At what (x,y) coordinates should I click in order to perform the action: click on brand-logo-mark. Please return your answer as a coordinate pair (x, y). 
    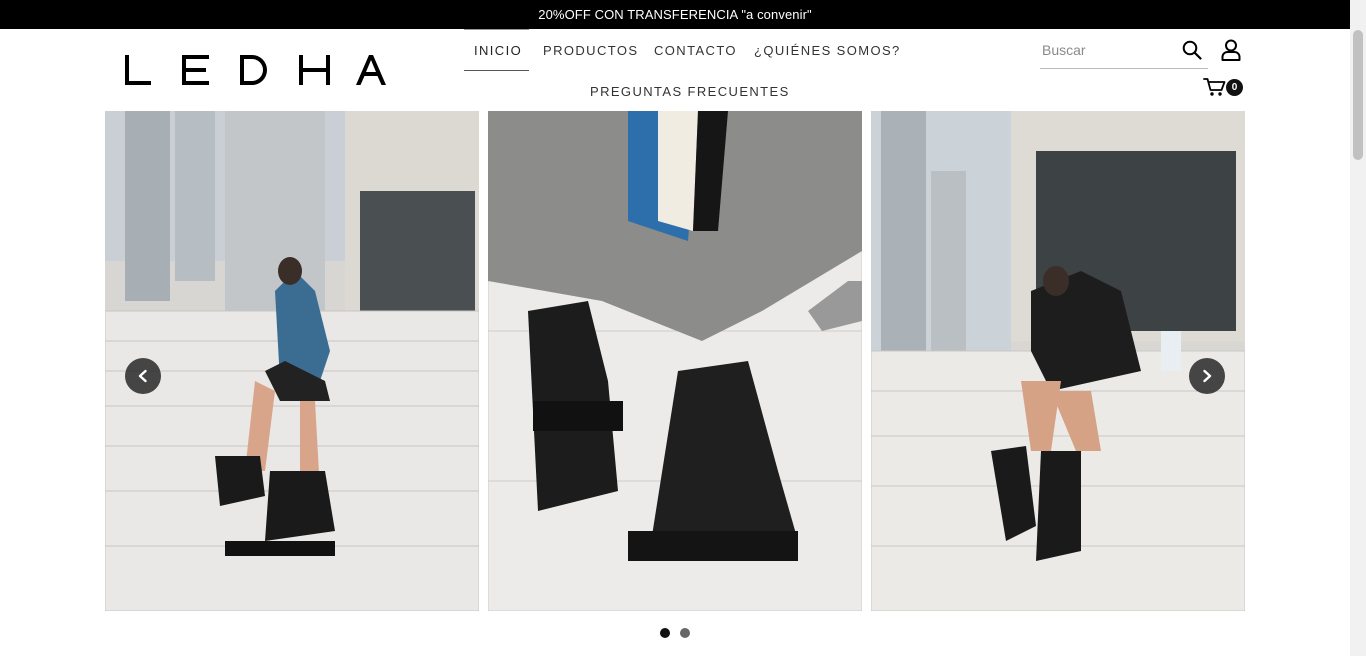
    Looking at the image, I should click on (255, 70).